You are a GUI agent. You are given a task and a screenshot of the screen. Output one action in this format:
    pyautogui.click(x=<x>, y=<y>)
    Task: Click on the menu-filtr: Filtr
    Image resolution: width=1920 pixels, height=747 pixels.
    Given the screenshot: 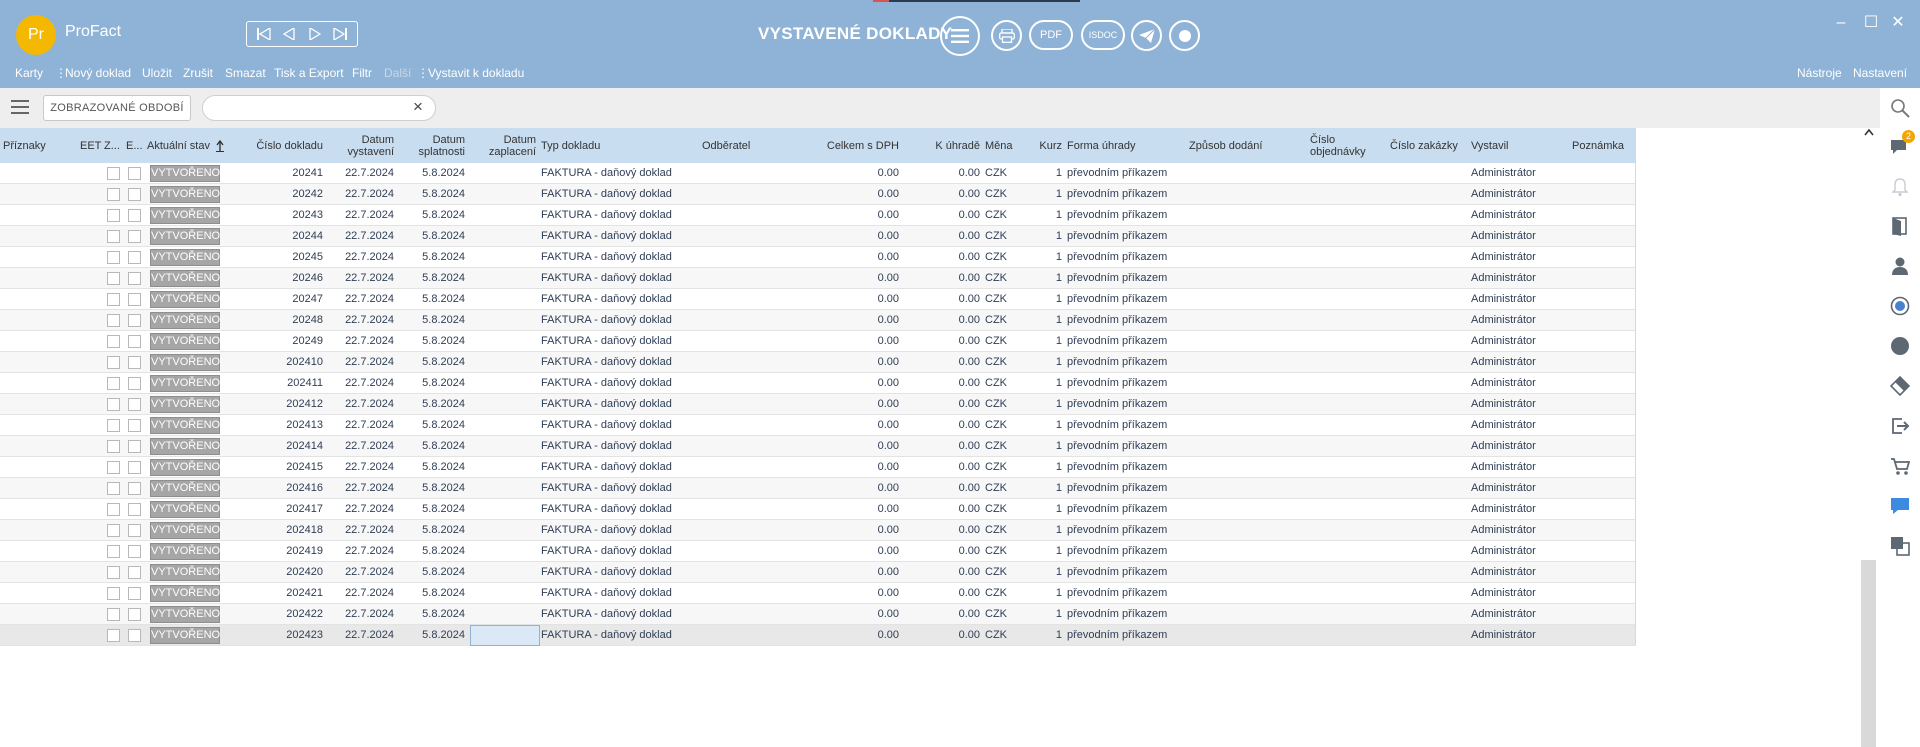 What is the action you would take?
    pyautogui.click(x=362, y=73)
    